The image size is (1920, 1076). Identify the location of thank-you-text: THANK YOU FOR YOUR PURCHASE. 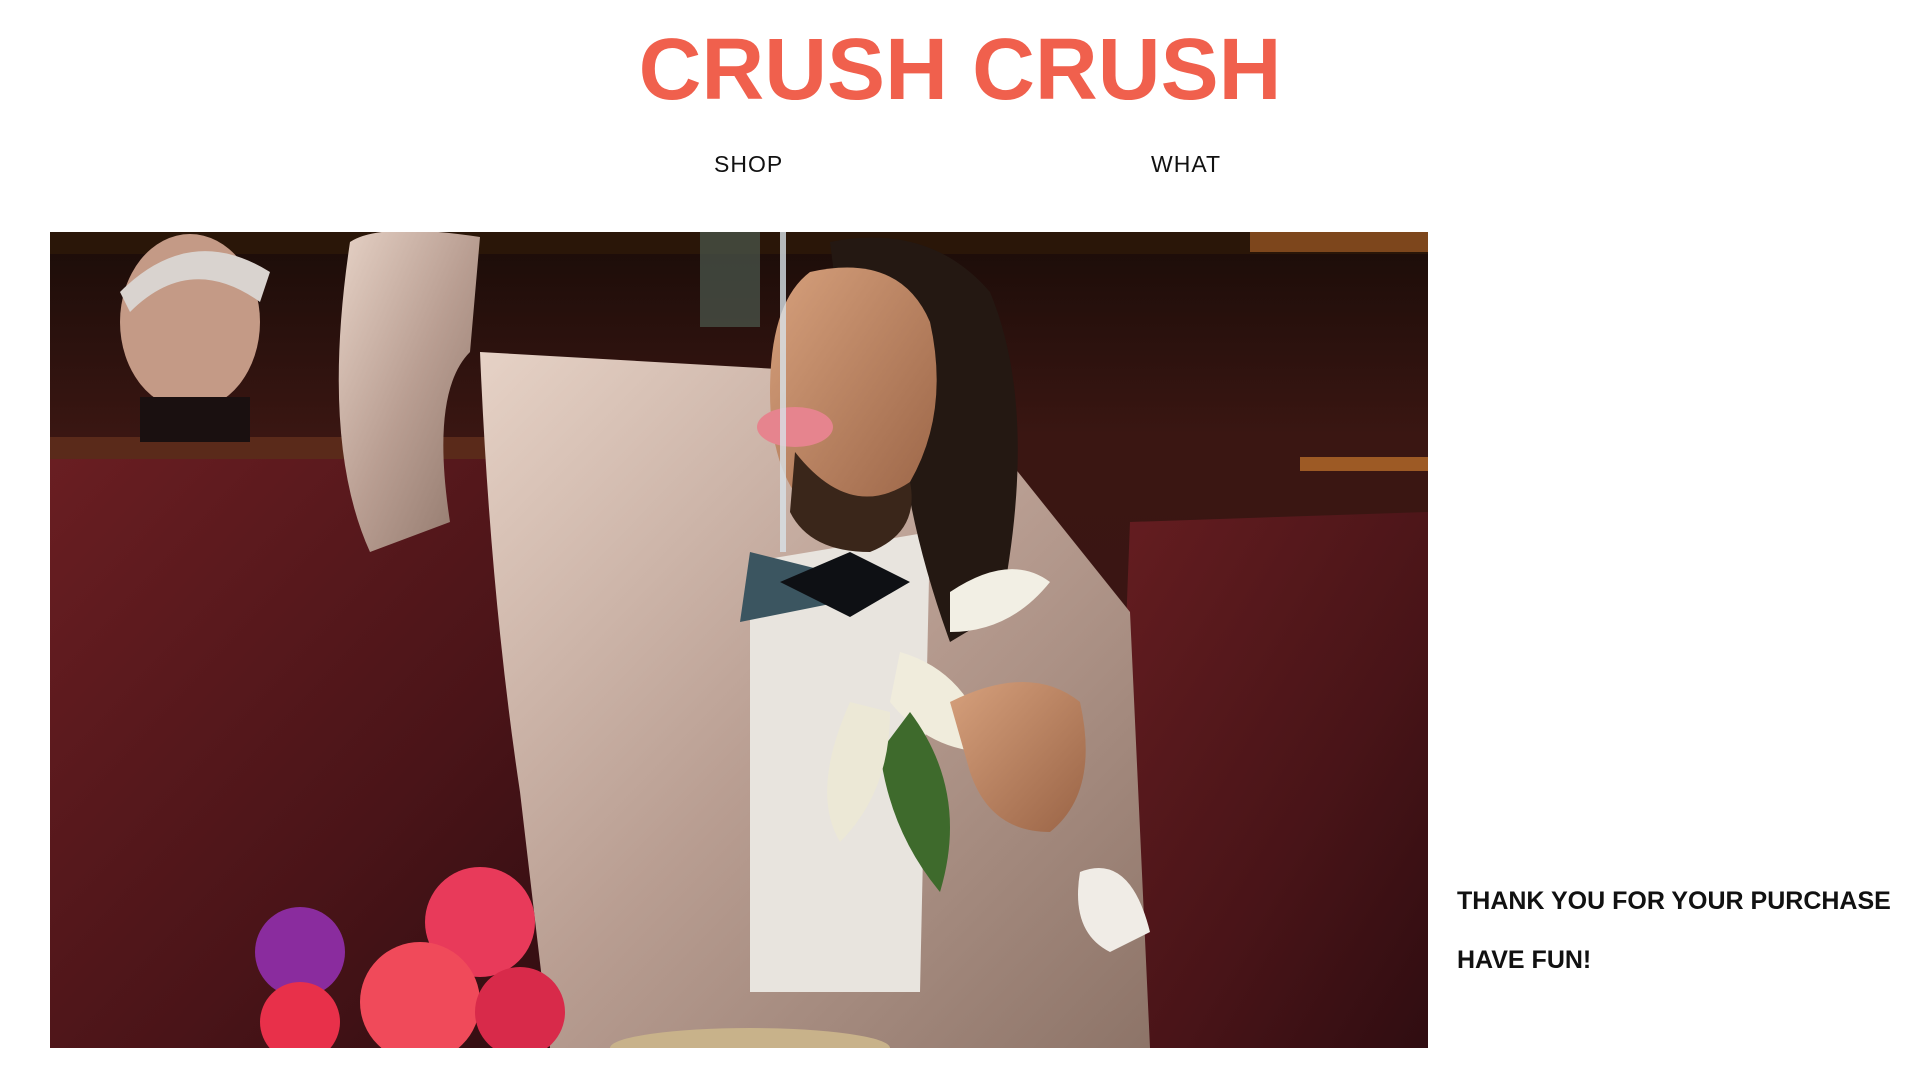
(1674, 901).